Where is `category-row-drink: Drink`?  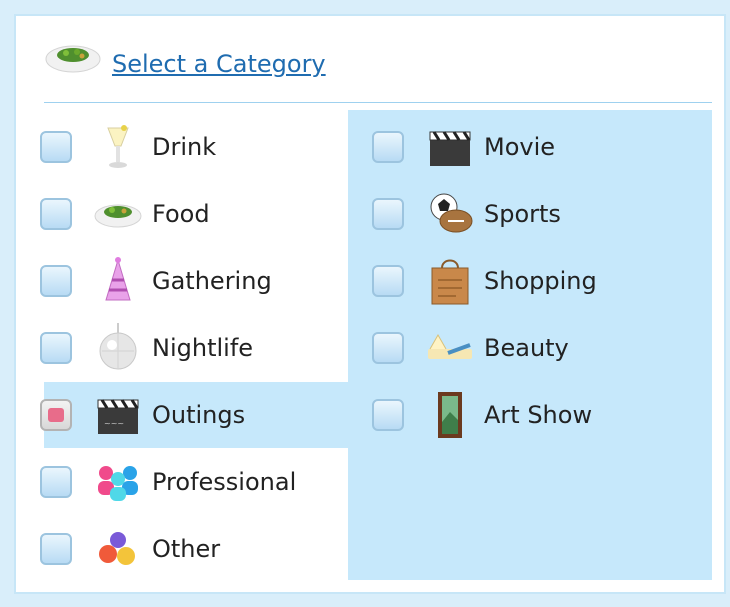 category-row-drink: Drink is located at coordinates (182, 147).